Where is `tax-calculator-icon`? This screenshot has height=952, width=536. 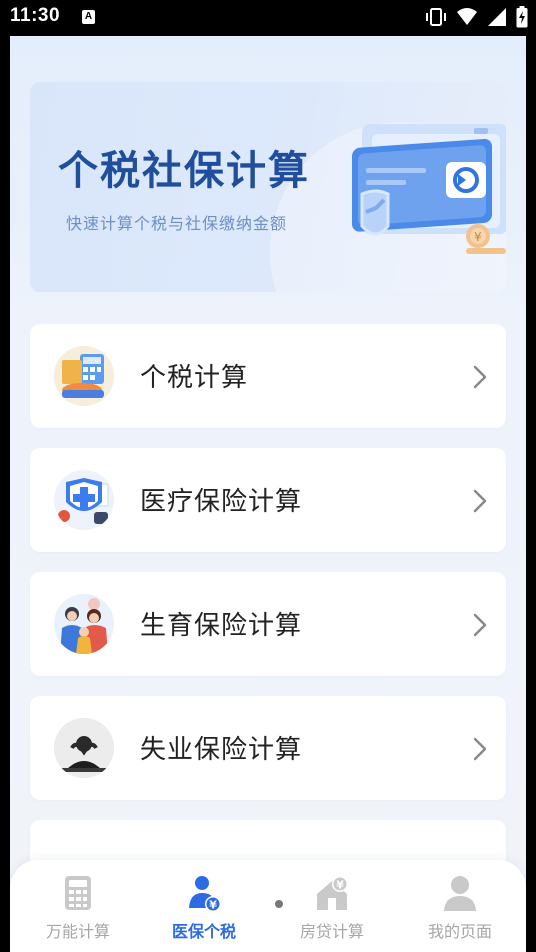
tax-calculator-icon is located at coordinates (84, 376).